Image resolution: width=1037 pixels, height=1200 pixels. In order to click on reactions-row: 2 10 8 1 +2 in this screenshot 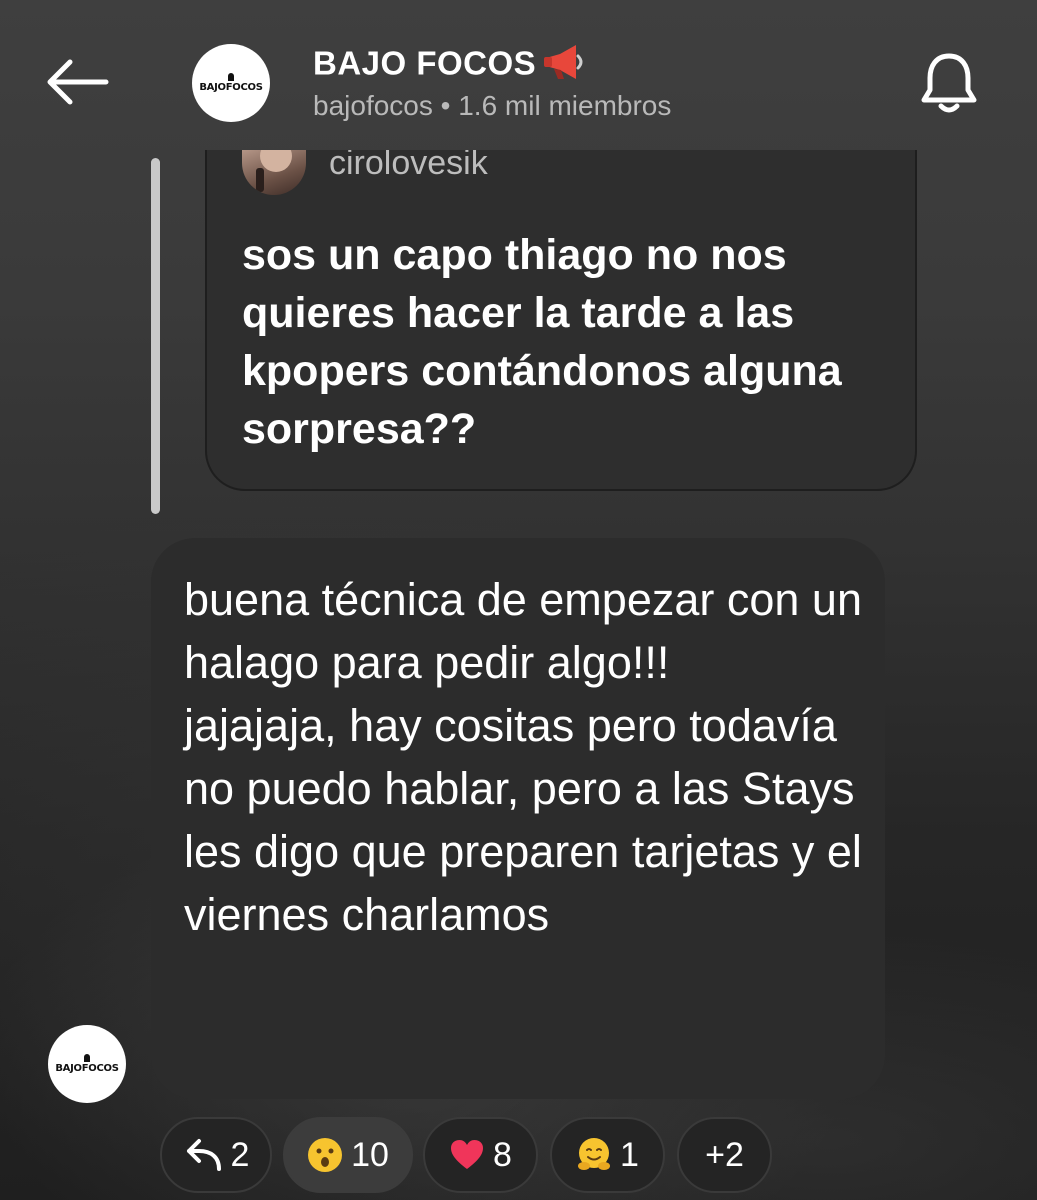, I will do `click(470, 1155)`.